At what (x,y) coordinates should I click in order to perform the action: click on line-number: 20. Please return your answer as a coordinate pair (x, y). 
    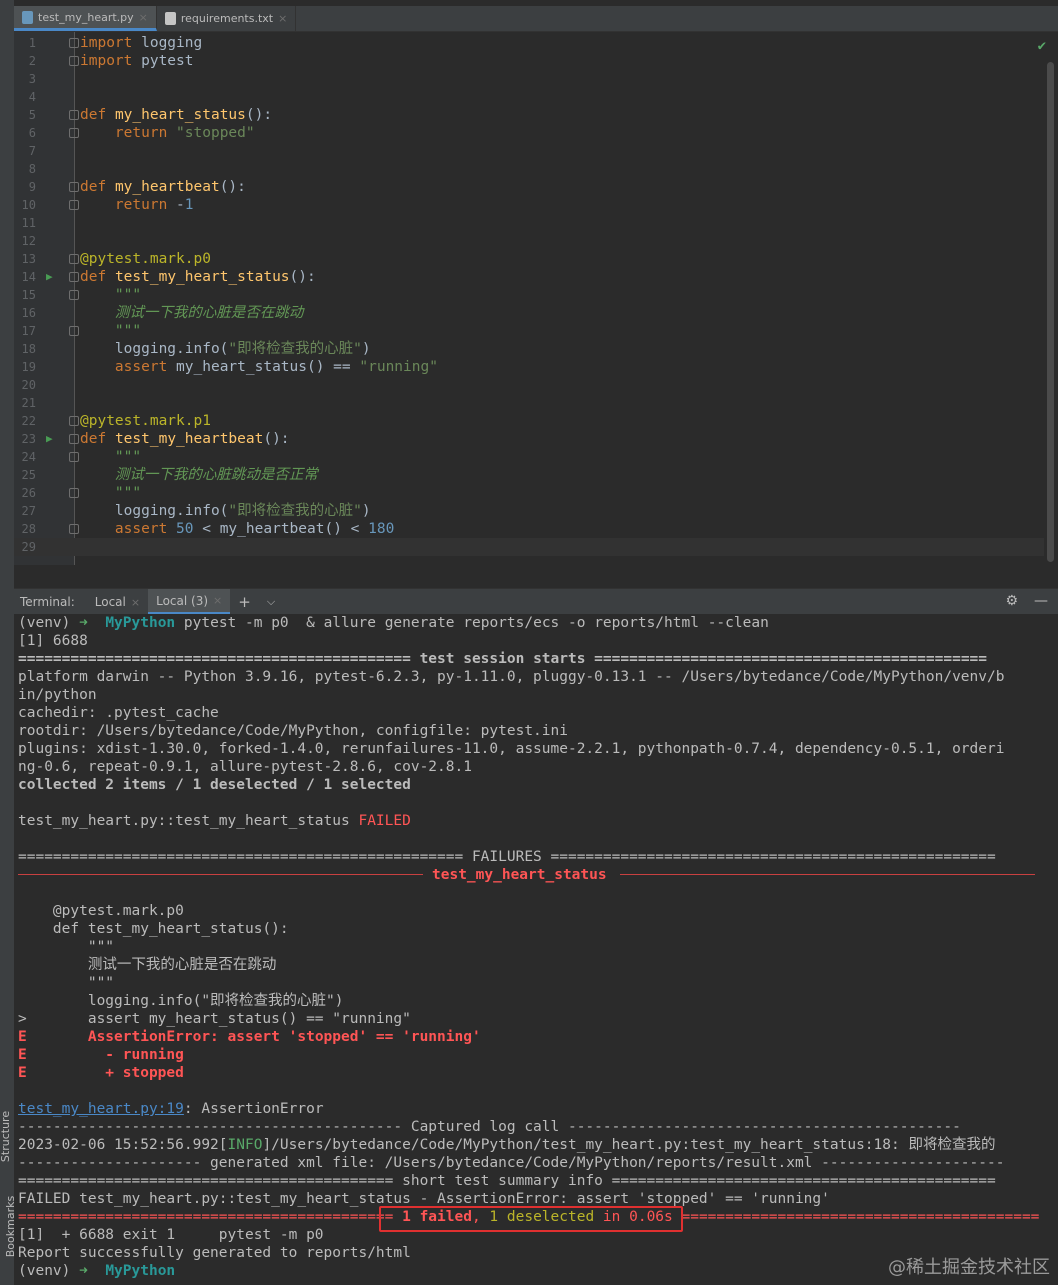
    Looking at the image, I should click on (28, 385).